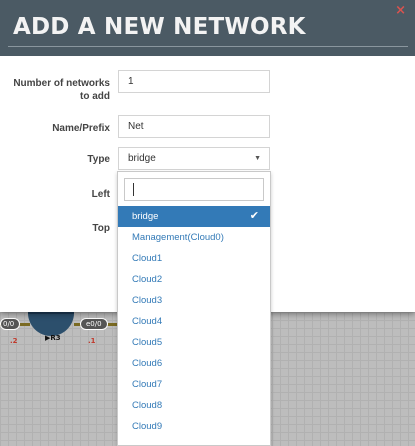 The height and width of the screenshot is (446, 415). I want to click on count-input: 1, so click(194, 81).